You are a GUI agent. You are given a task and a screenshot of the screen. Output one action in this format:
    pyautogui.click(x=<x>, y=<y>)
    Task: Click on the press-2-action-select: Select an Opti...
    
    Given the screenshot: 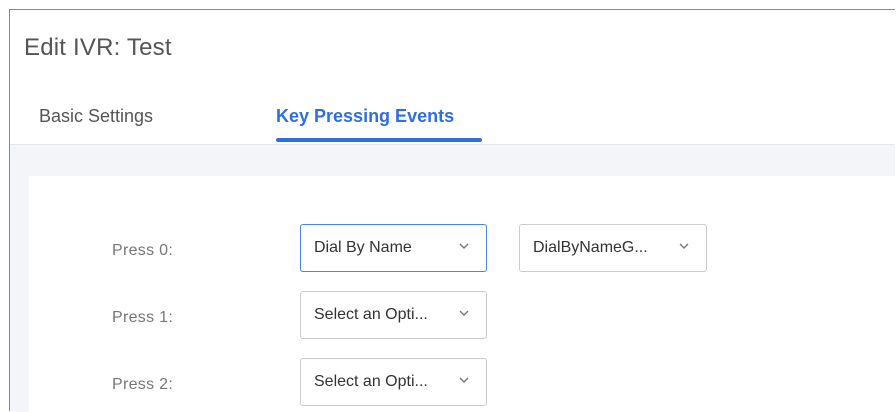 What is the action you would take?
    pyautogui.click(x=393, y=382)
    